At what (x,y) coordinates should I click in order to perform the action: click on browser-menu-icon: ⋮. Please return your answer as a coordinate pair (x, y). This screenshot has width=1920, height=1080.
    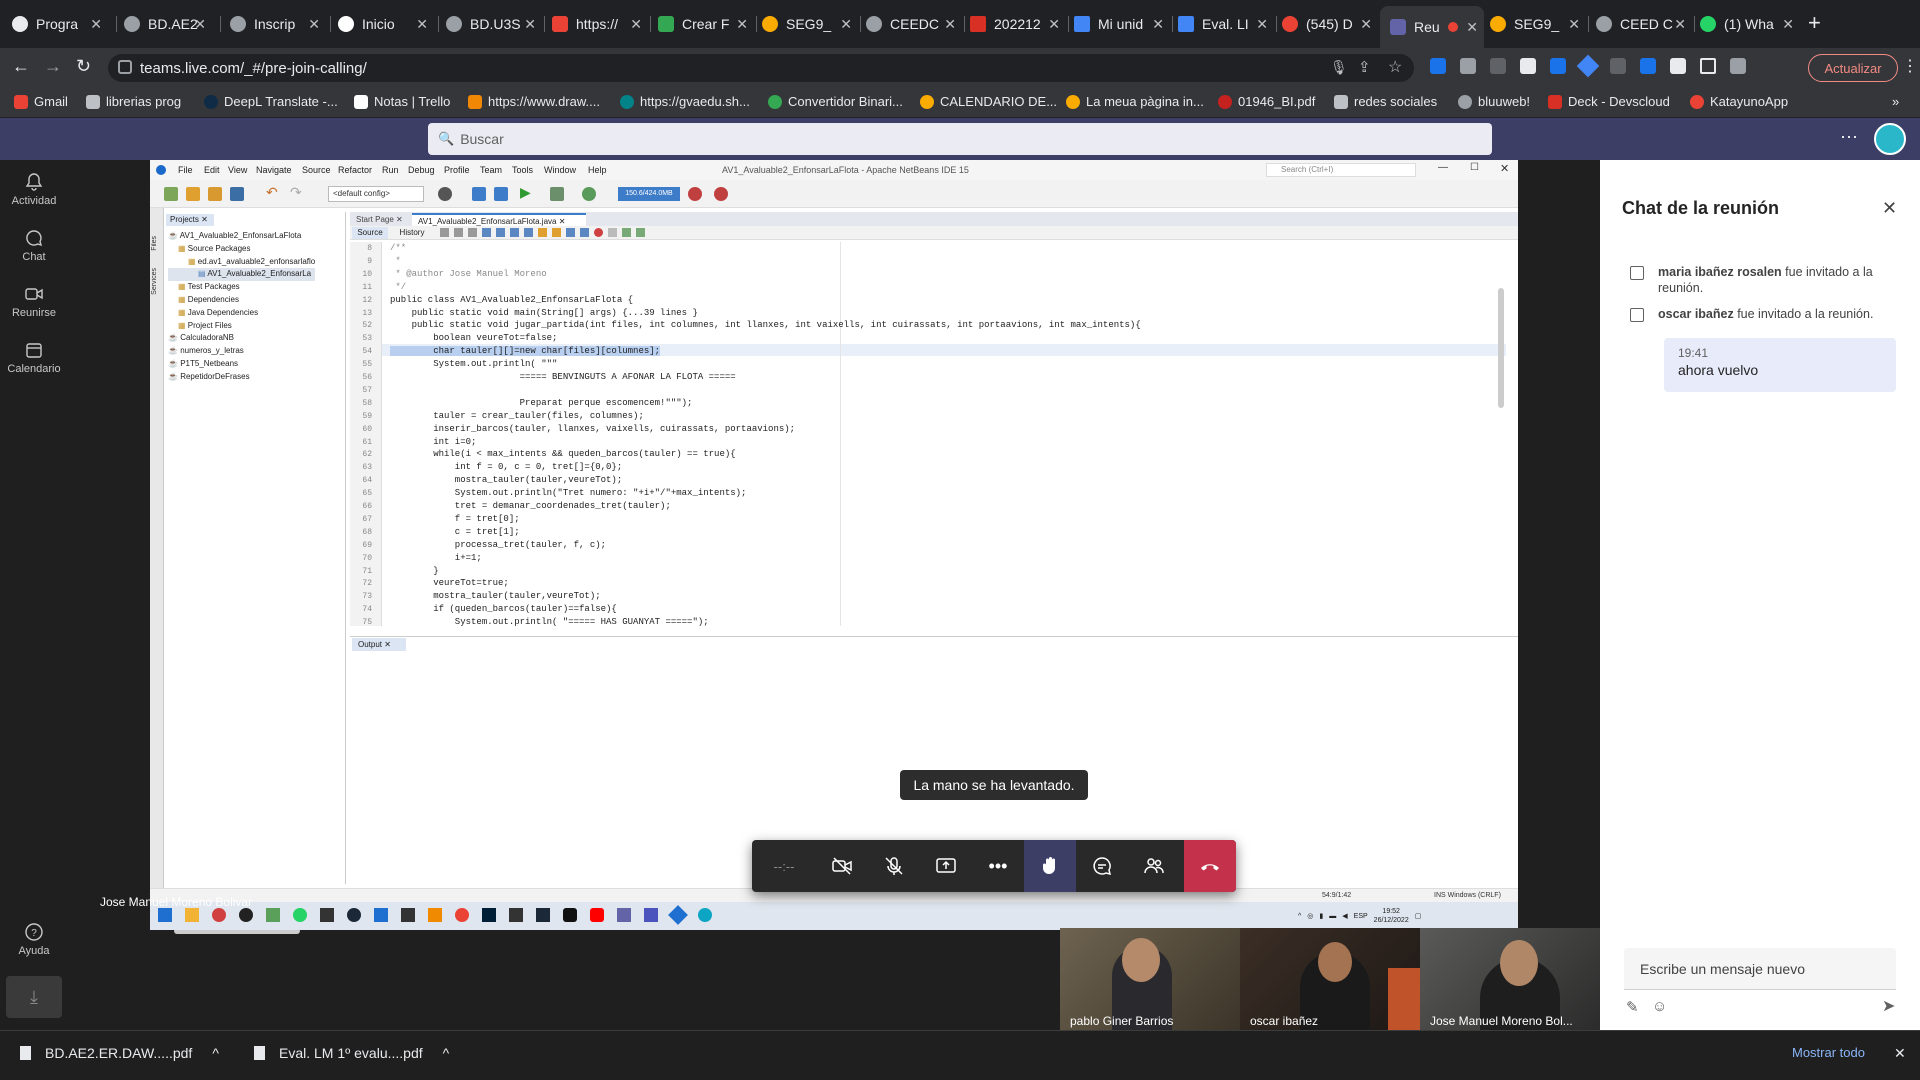
    Looking at the image, I should click on (1910, 66).